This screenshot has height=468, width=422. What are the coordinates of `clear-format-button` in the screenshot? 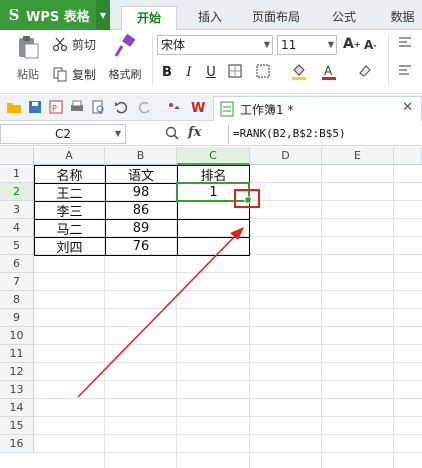 It's located at (365, 73).